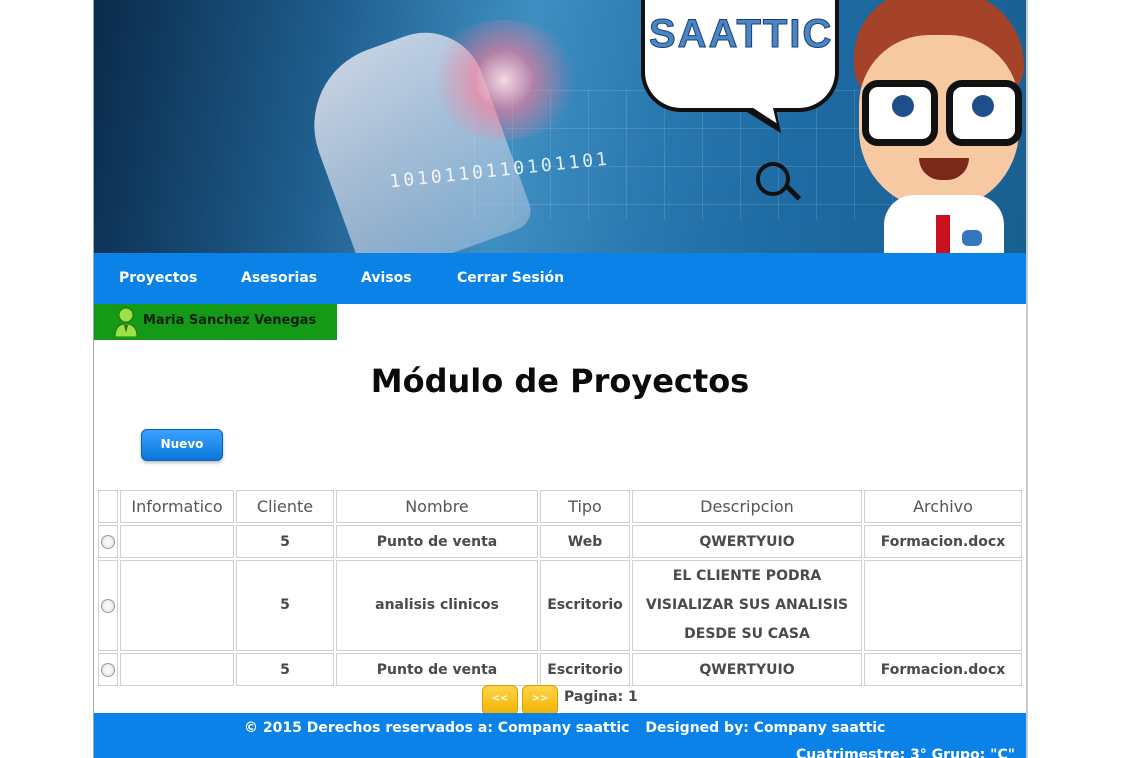 This screenshot has height=758, width=1133. Describe the element at coordinates (108, 506) in the screenshot. I see `header-select` at that location.